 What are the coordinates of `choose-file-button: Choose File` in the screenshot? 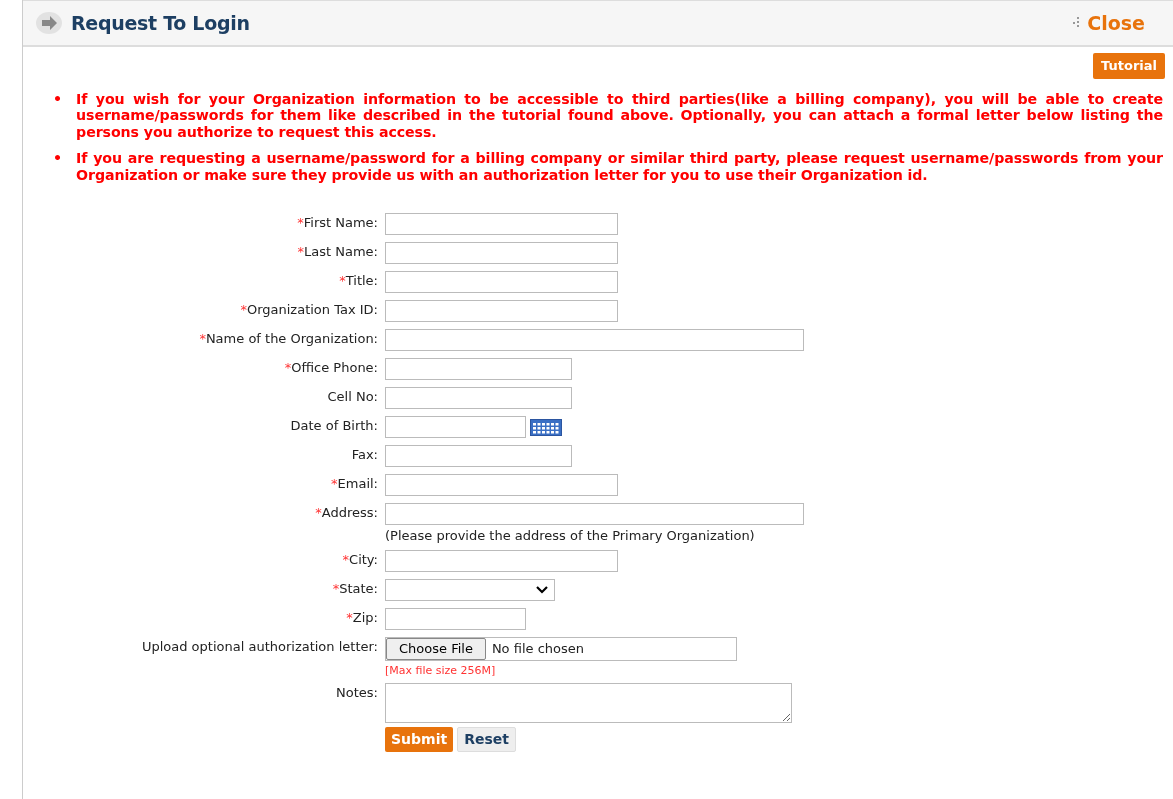 It's located at (436, 648).